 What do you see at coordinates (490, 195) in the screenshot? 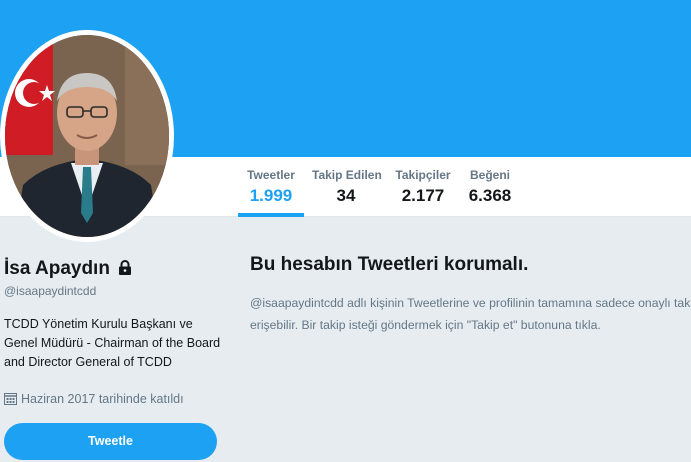
I see `stat-likes-value: 6.368` at bounding box center [490, 195].